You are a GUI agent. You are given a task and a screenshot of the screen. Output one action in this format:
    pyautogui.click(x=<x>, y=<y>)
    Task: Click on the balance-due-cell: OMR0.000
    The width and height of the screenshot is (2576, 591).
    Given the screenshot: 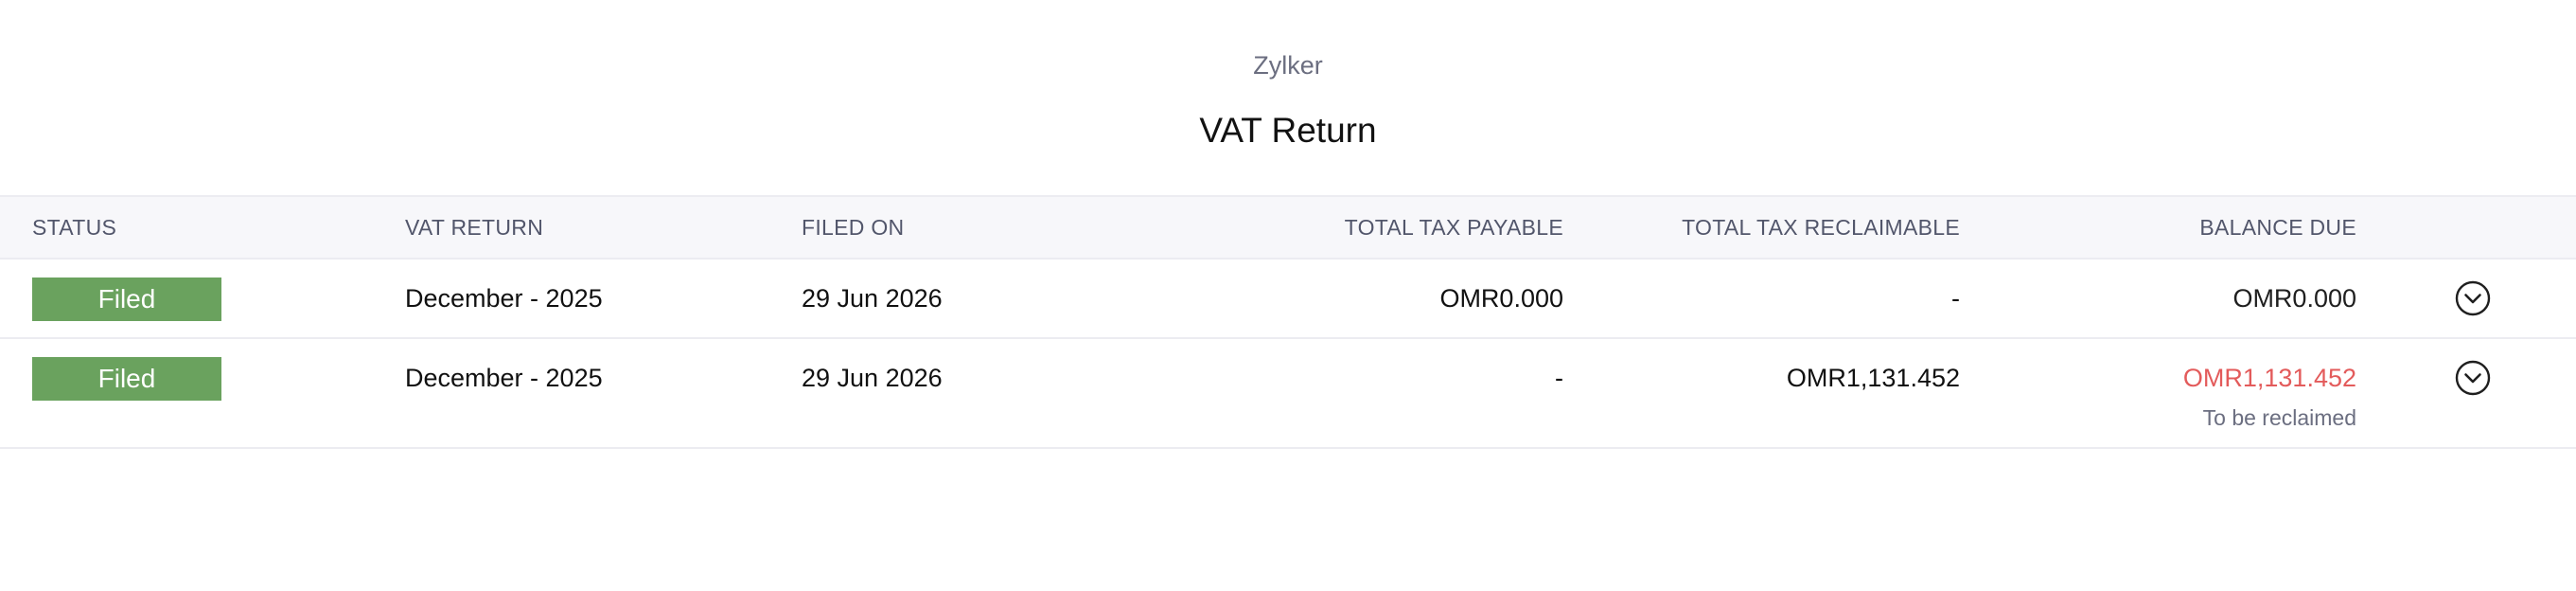 What is the action you would take?
    pyautogui.click(x=2294, y=298)
    